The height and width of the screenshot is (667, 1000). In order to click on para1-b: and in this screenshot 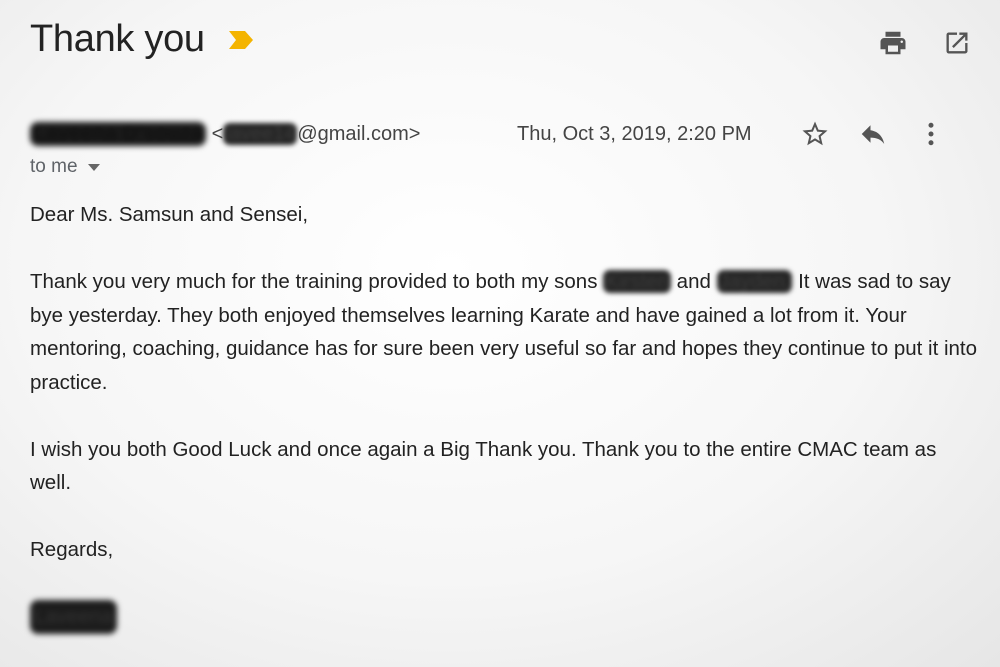, I will do `click(693, 281)`.